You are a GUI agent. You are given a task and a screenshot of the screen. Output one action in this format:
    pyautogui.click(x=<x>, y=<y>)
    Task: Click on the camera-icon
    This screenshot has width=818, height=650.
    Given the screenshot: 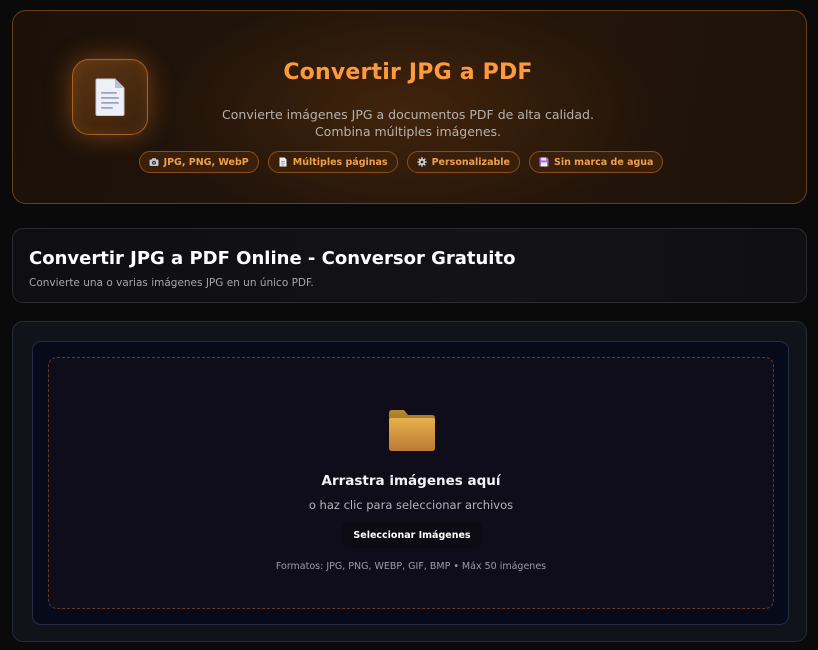 What is the action you would take?
    pyautogui.click(x=154, y=162)
    